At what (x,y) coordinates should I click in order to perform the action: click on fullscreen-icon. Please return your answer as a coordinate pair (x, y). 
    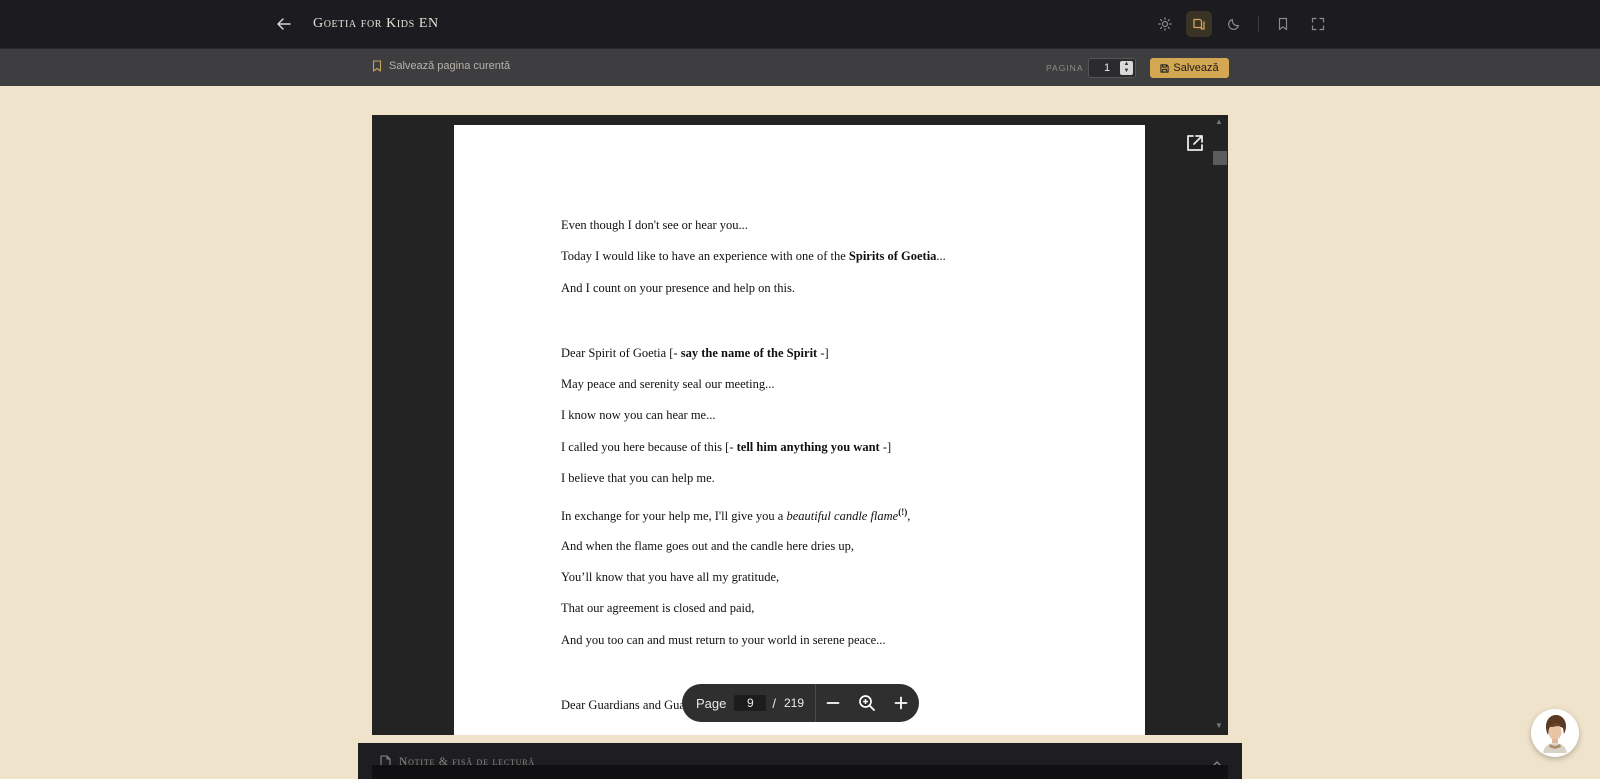
    Looking at the image, I should click on (1318, 24).